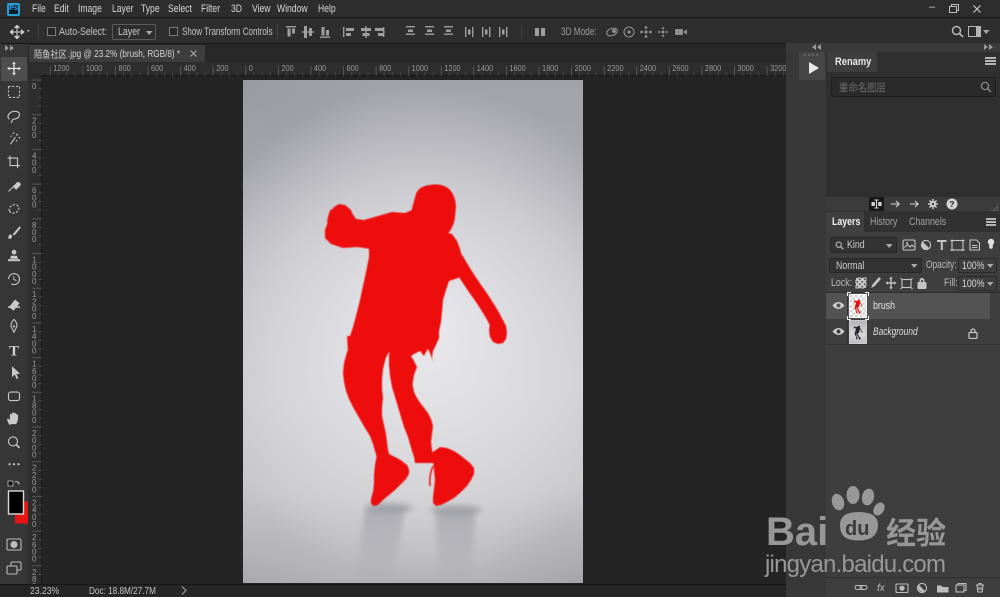 Image resolution: width=1000 pixels, height=597 pixels. Describe the element at coordinates (778, 68) in the screenshot. I see `svg-text: 3200` at that location.